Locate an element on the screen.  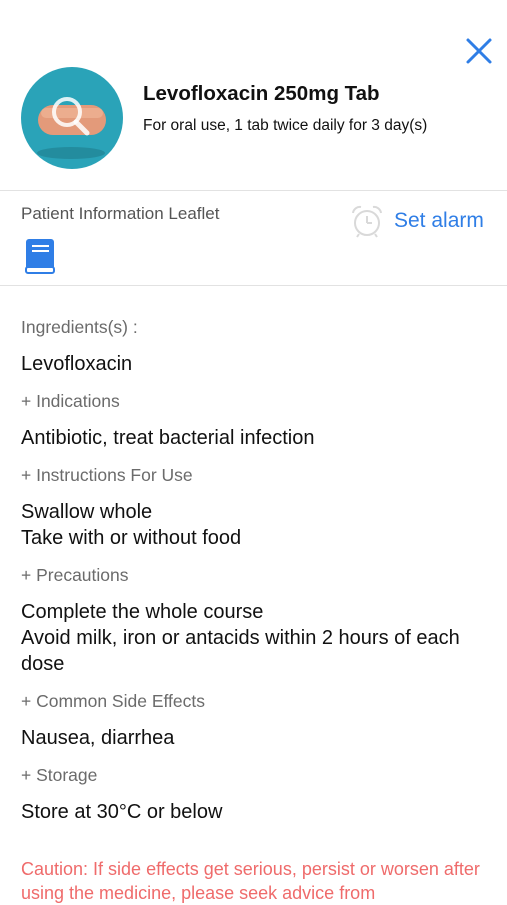
close-icon is located at coordinates (479, 51).